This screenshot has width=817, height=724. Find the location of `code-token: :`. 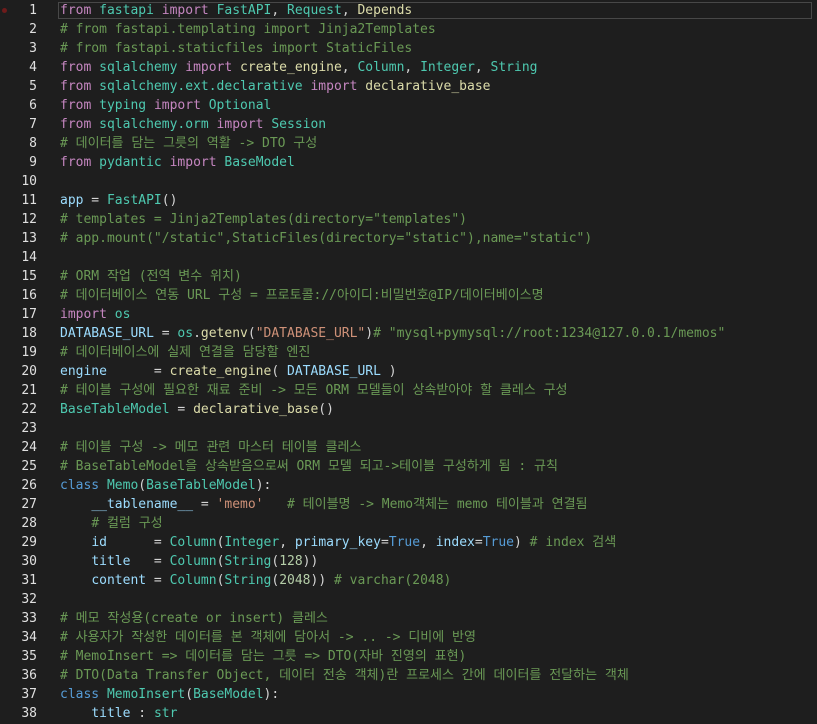

code-token: : is located at coordinates (142, 713).